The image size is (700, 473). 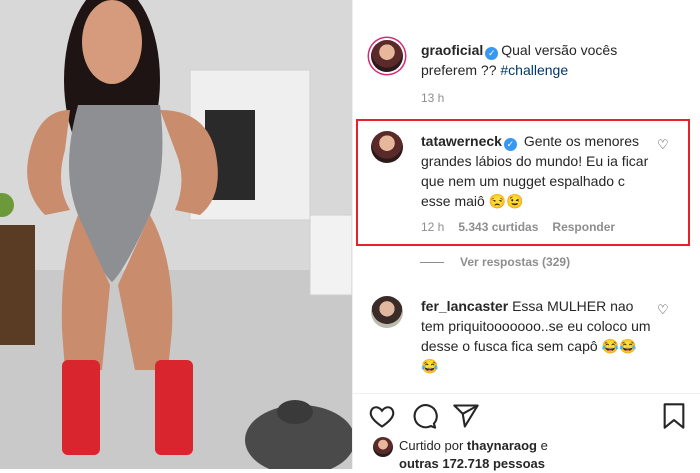 What do you see at coordinates (452, 50) in the screenshot?
I see `author-username: graoficial` at bounding box center [452, 50].